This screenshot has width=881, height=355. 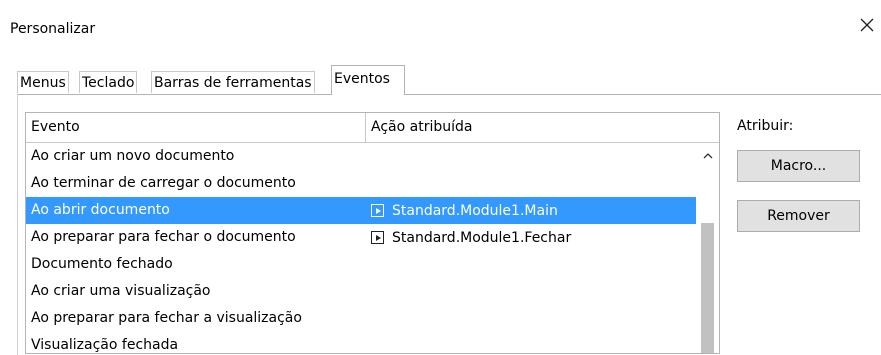 I want to click on remove-button: Remover, so click(x=798, y=216).